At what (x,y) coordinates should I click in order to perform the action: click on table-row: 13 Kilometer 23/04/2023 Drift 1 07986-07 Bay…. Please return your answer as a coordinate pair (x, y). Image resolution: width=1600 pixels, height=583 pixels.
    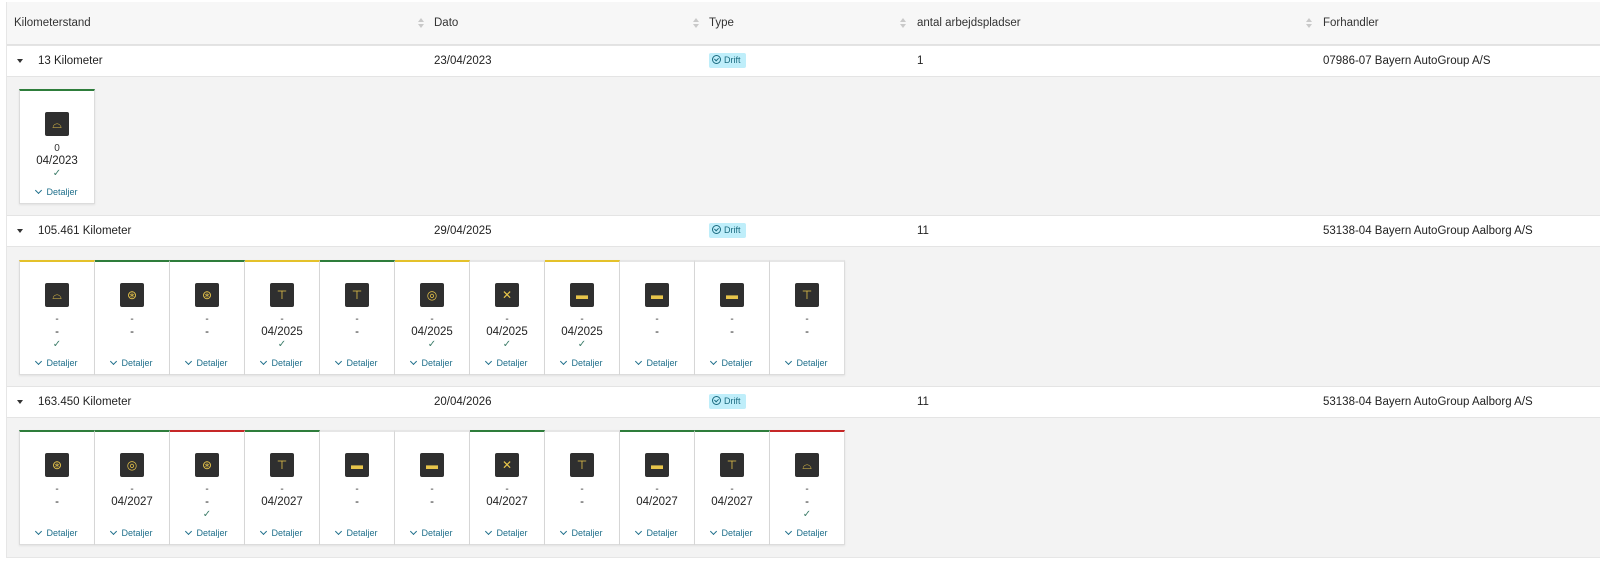
    Looking at the image, I should click on (803, 61).